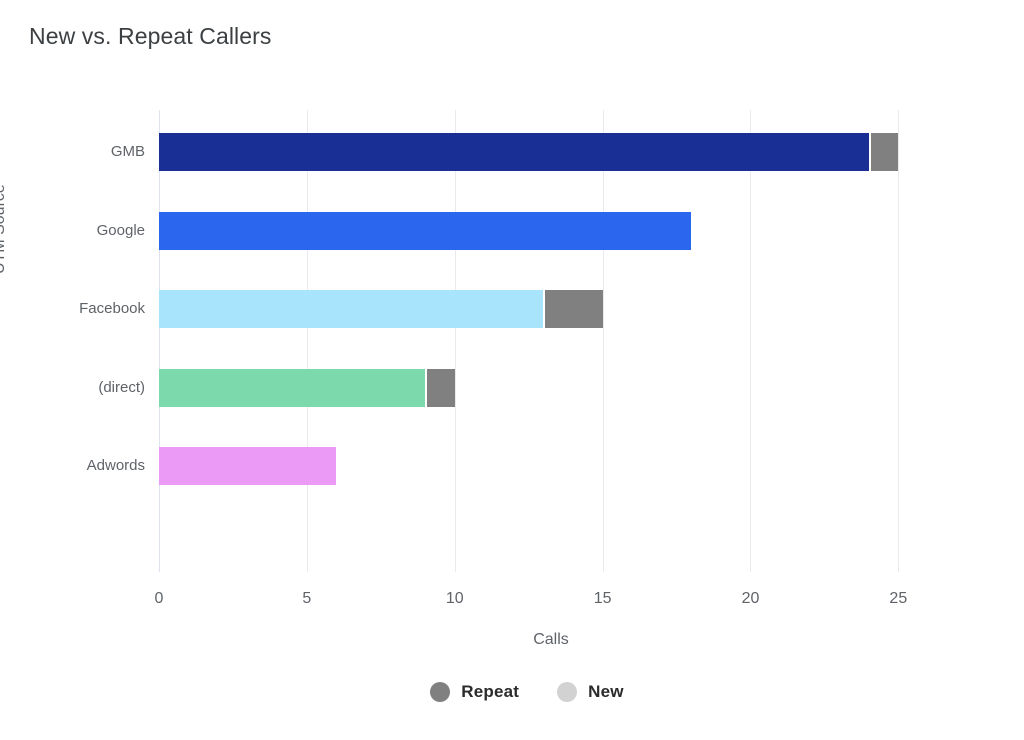 This screenshot has height=740, width=1024. Describe the element at coordinates (121, 387) in the screenshot. I see `y-axis-label-direct: (direct)` at that location.